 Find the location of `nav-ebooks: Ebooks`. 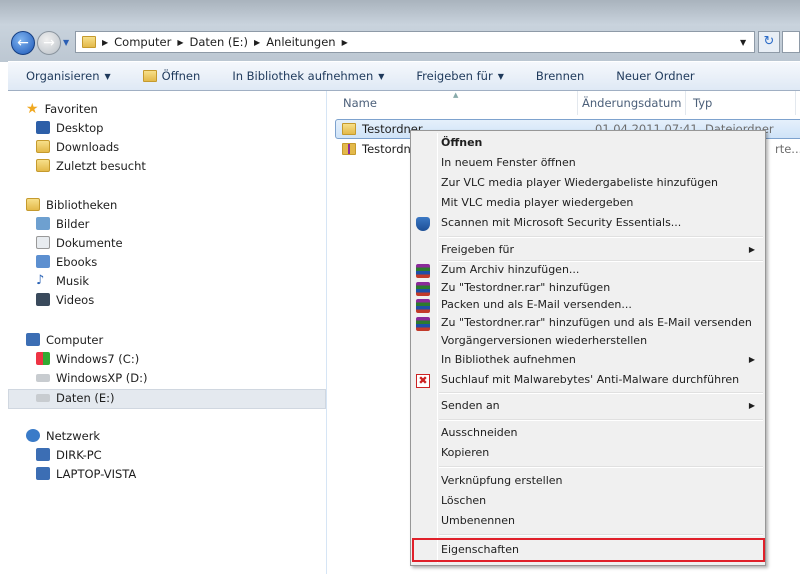

nav-ebooks: Ebooks is located at coordinates (66, 261).